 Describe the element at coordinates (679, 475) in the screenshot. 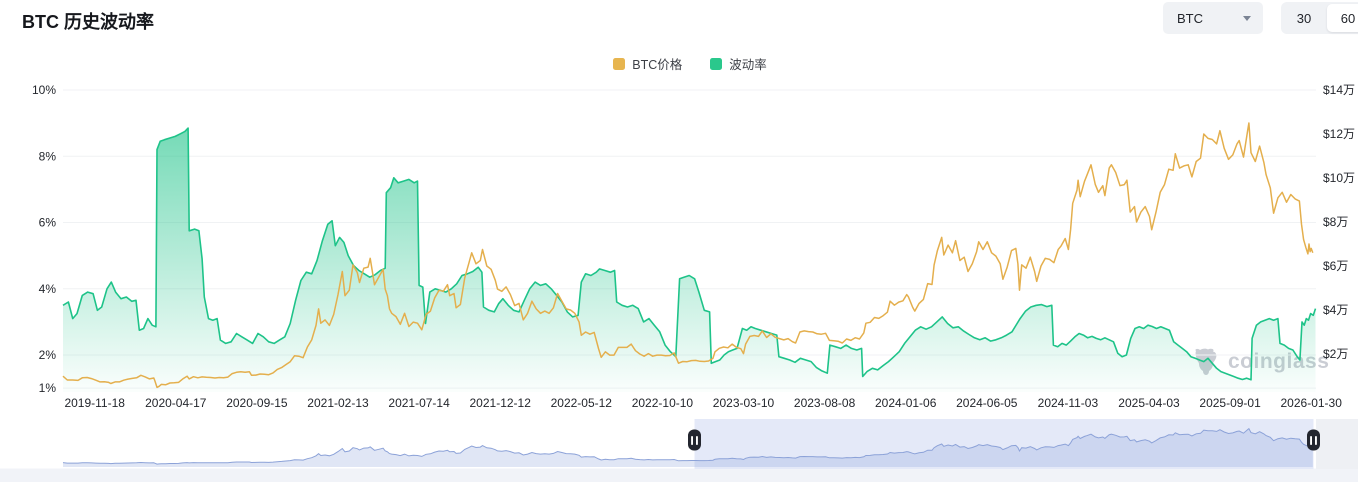

I see `navigator-bottom-strip` at that location.